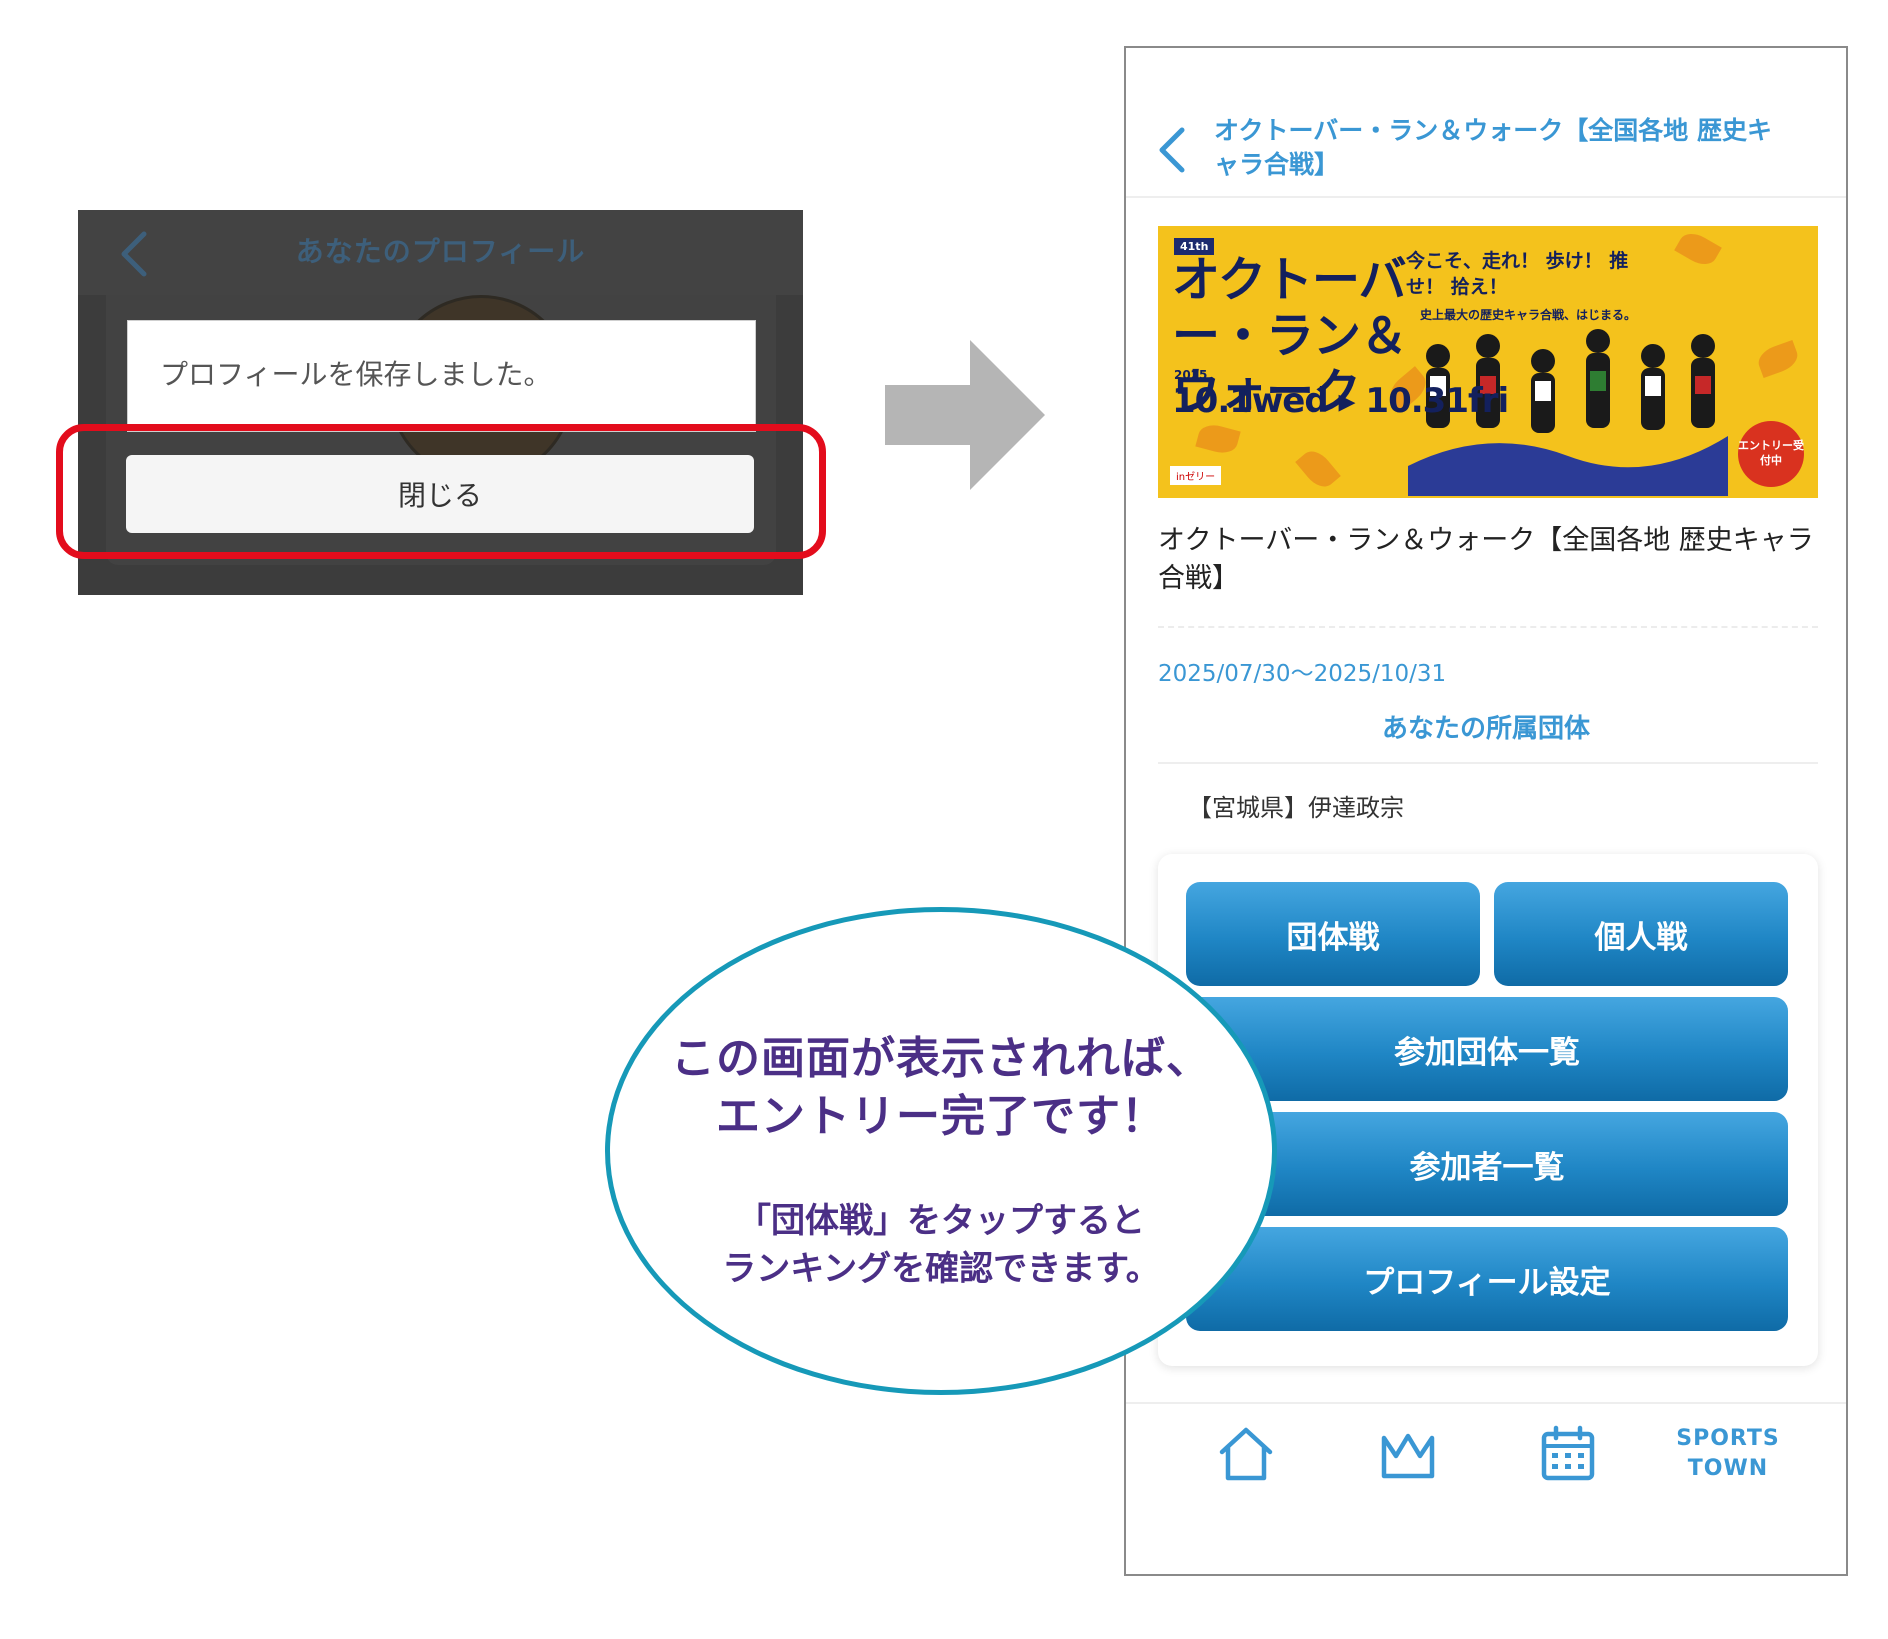  I want to click on callout-headline: この画面が表示されれば、 エントリー完了です！, so click(941, 1088).